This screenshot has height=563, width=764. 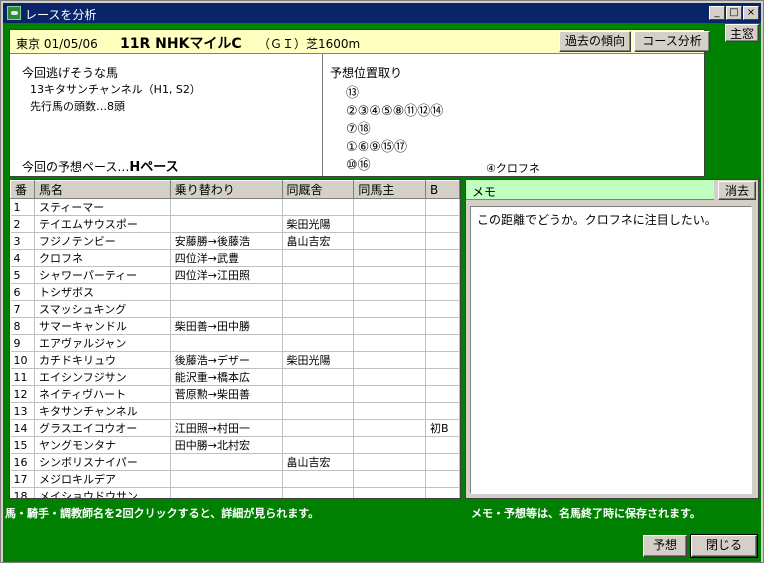 What do you see at coordinates (724, 546) in the screenshot?
I see `close-button: 閉じる` at bounding box center [724, 546].